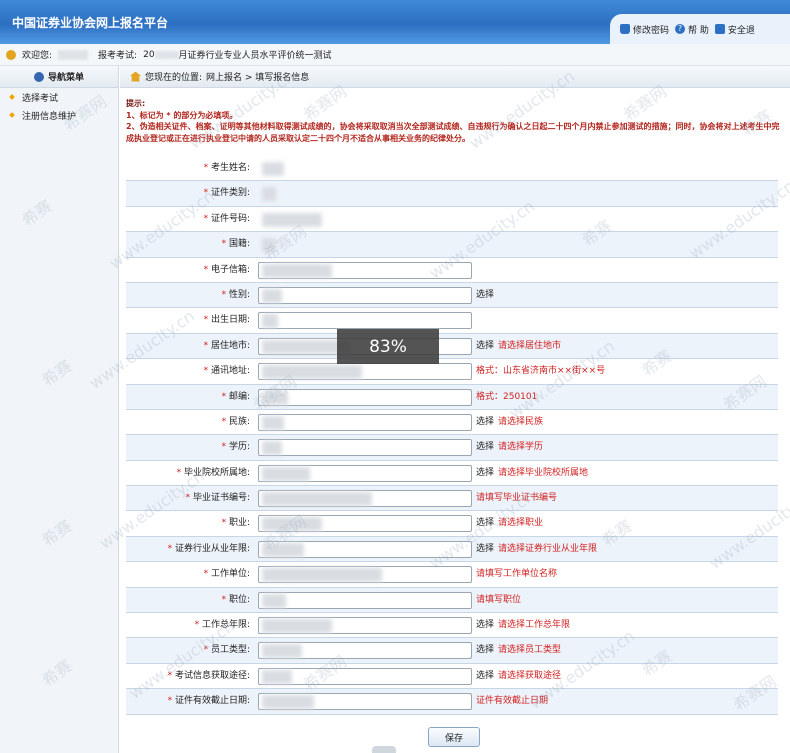 Image resolution: width=790 pixels, height=753 pixels. Describe the element at coordinates (235, 396) in the screenshot. I see `field-label: * 邮编:` at that location.